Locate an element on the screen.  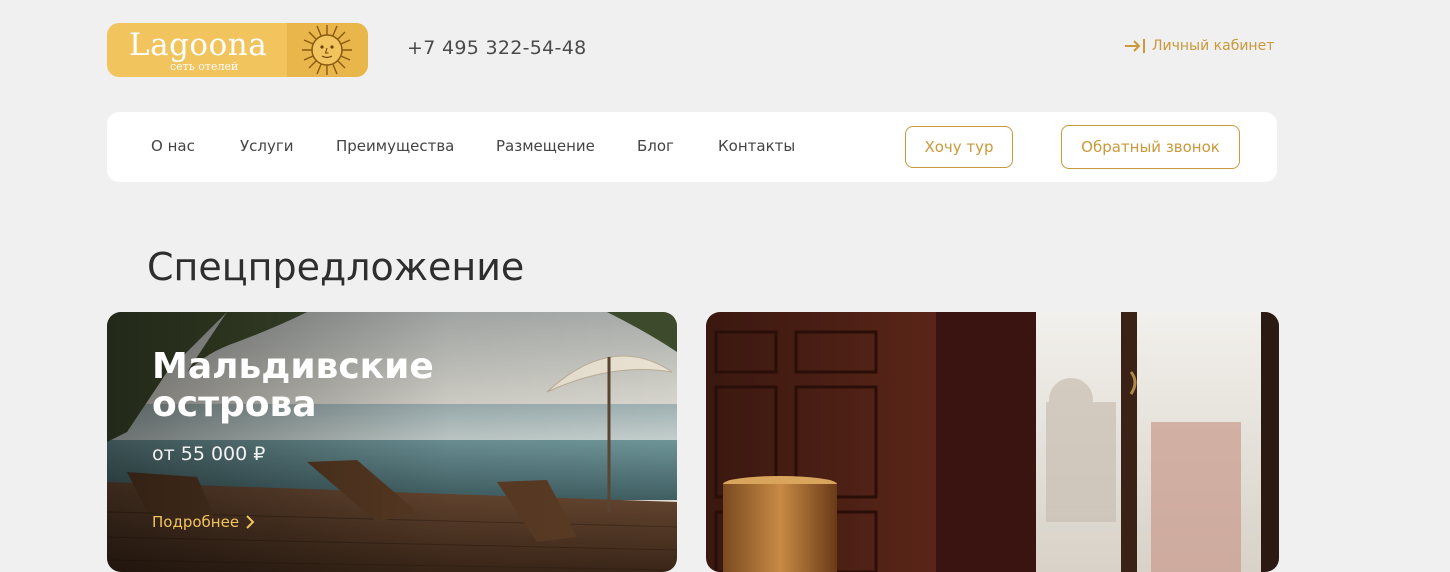
nav-item-accommodation: Размещение is located at coordinates (545, 146).